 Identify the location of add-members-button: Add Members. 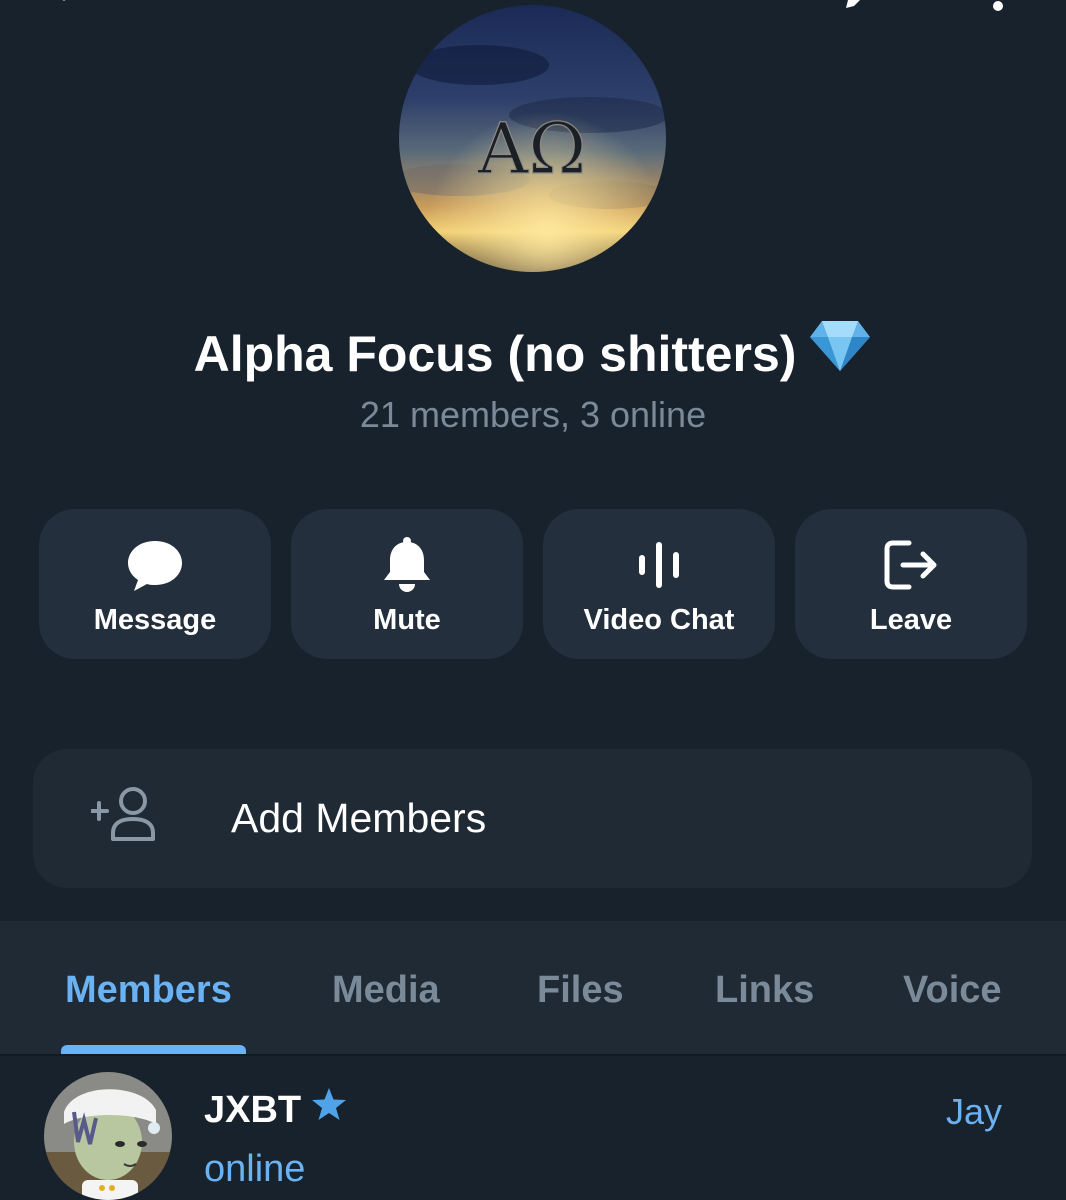
(532, 818).